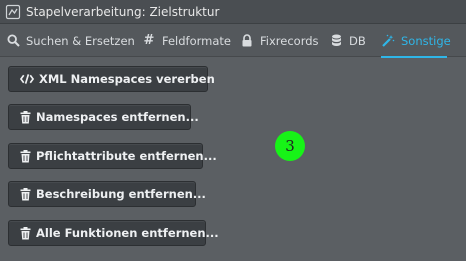  I want to click on tab-sonstige: Sonstige, so click(416, 41).